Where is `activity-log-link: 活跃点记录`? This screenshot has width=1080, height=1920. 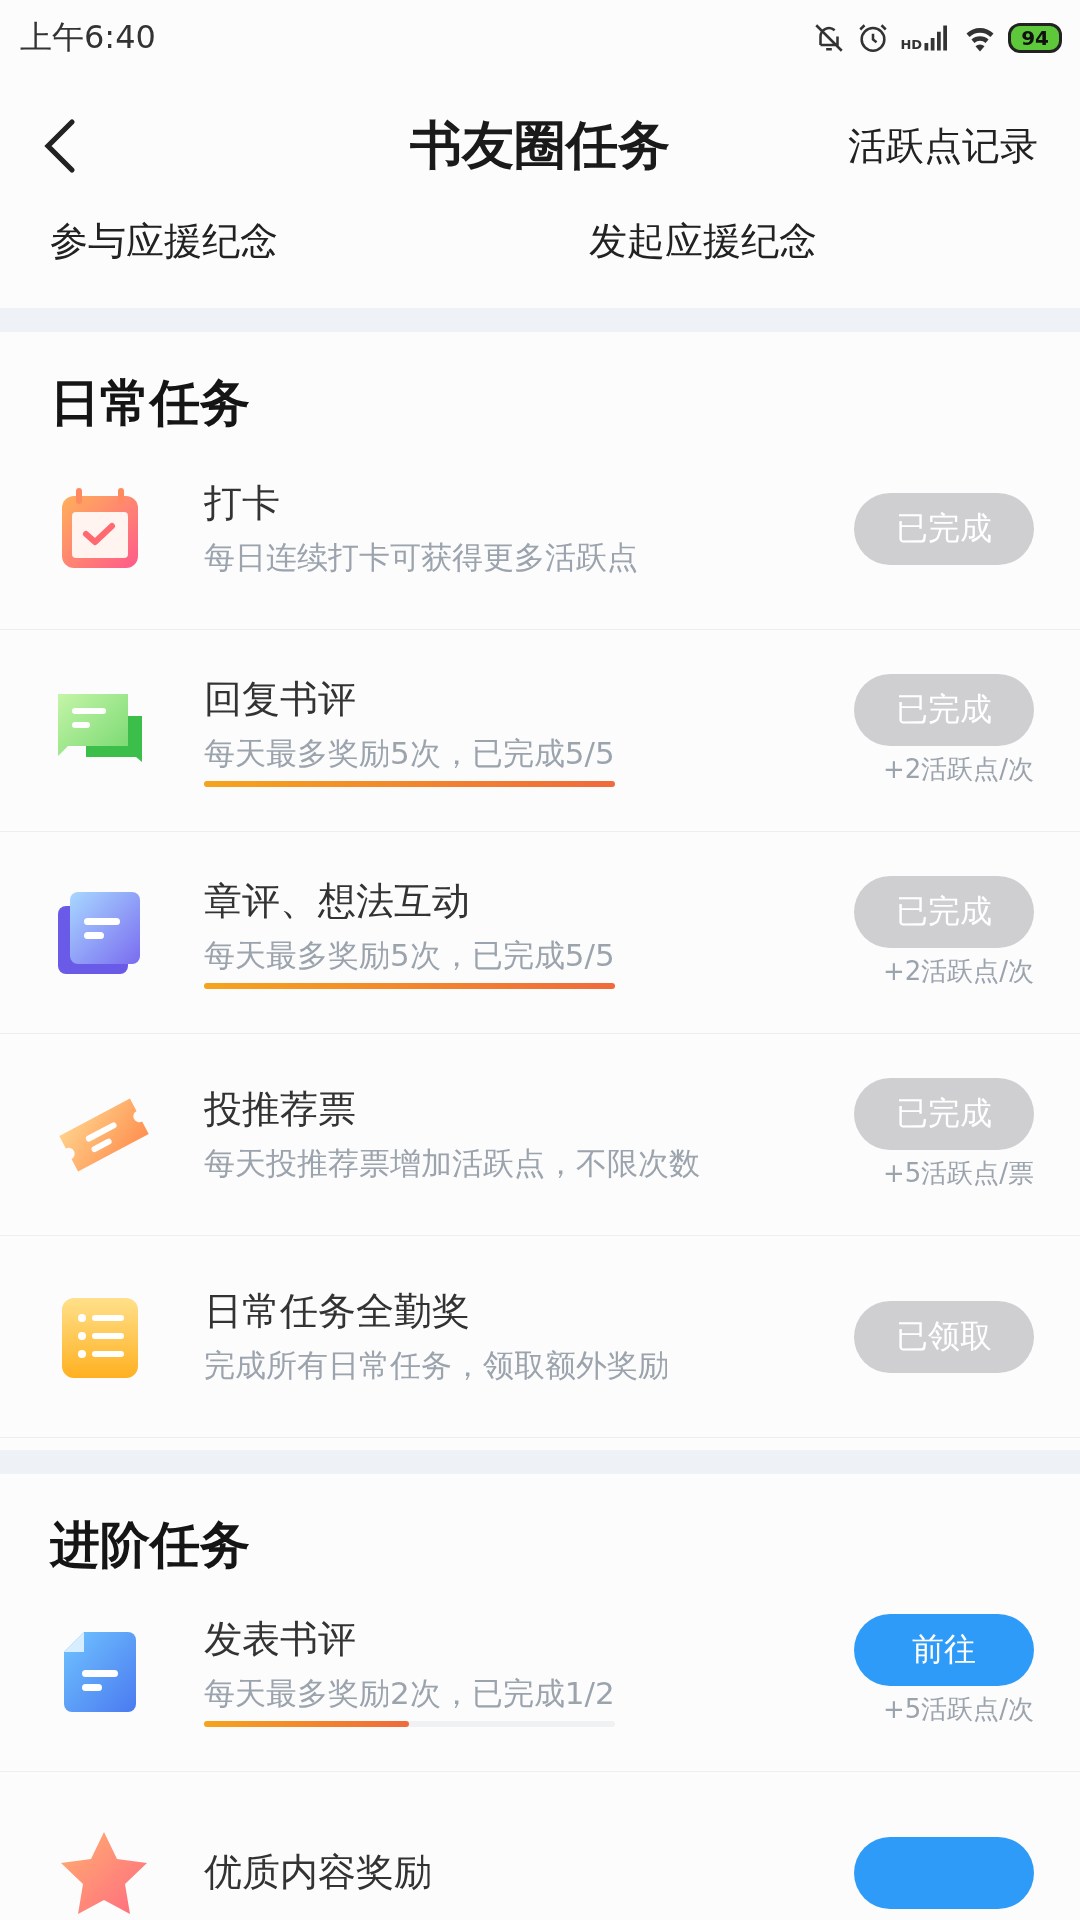
activity-log-link: 活跃点记录 is located at coordinates (943, 146).